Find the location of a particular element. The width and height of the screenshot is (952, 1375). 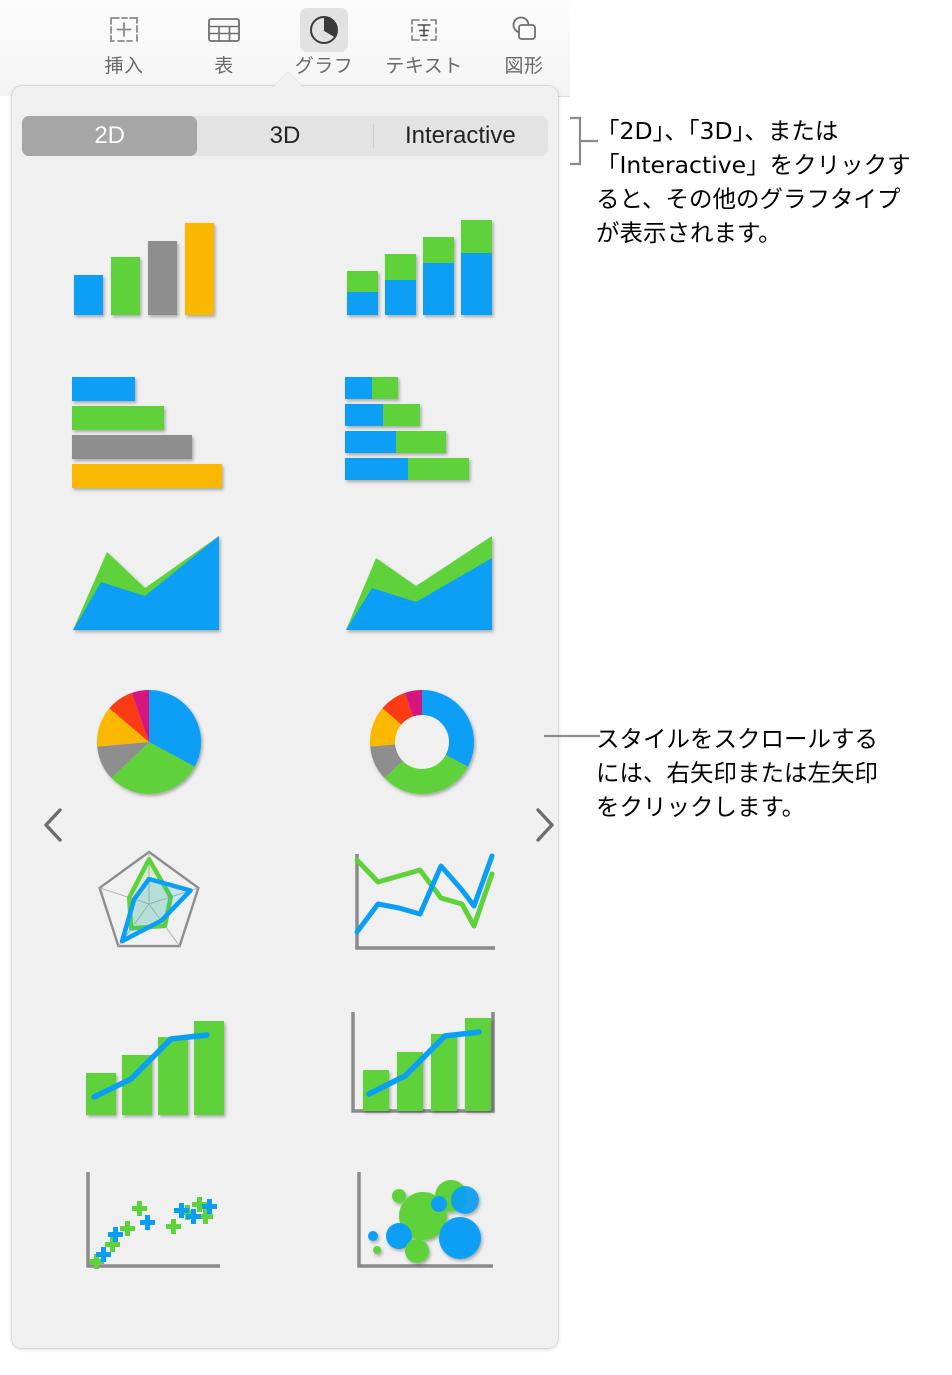

chart-pie-icon is located at coordinates (324, 30).